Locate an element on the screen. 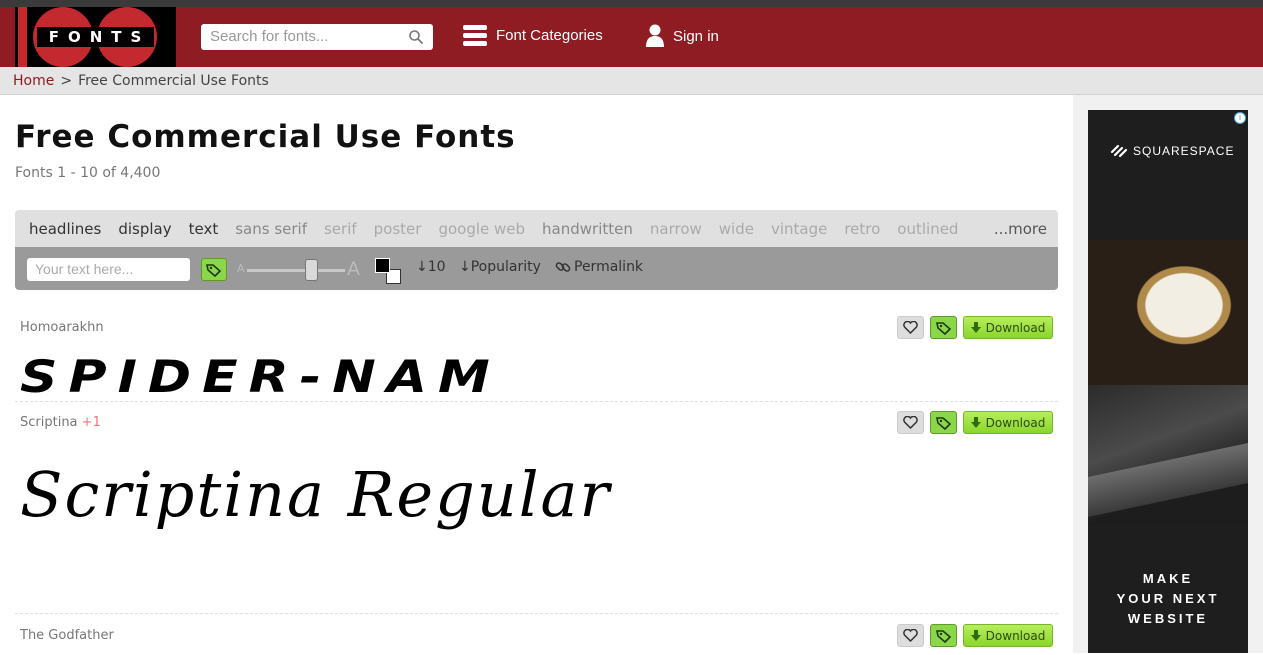  tag-vintage: vintage is located at coordinates (799, 229).